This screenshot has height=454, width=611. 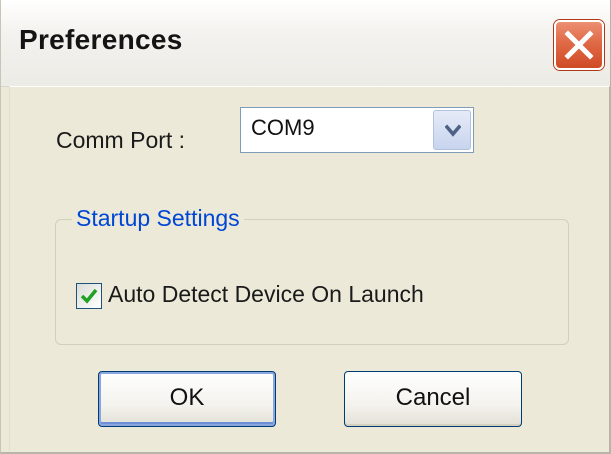 I want to click on auto-detect-label: Auto Detect Device On Launch, so click(x=266, y=294).